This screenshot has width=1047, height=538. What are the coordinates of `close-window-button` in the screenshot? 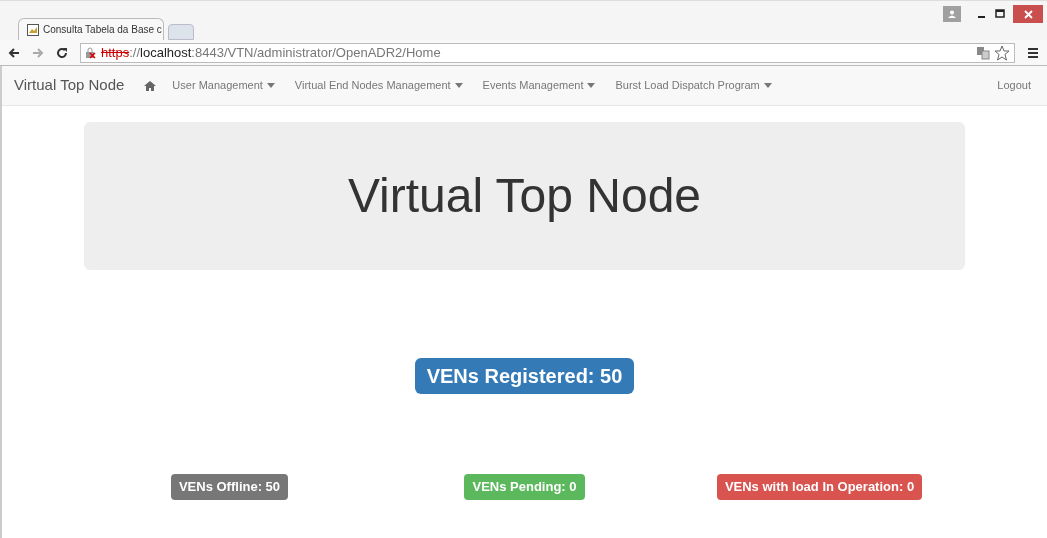 It's located at (1028, 14).